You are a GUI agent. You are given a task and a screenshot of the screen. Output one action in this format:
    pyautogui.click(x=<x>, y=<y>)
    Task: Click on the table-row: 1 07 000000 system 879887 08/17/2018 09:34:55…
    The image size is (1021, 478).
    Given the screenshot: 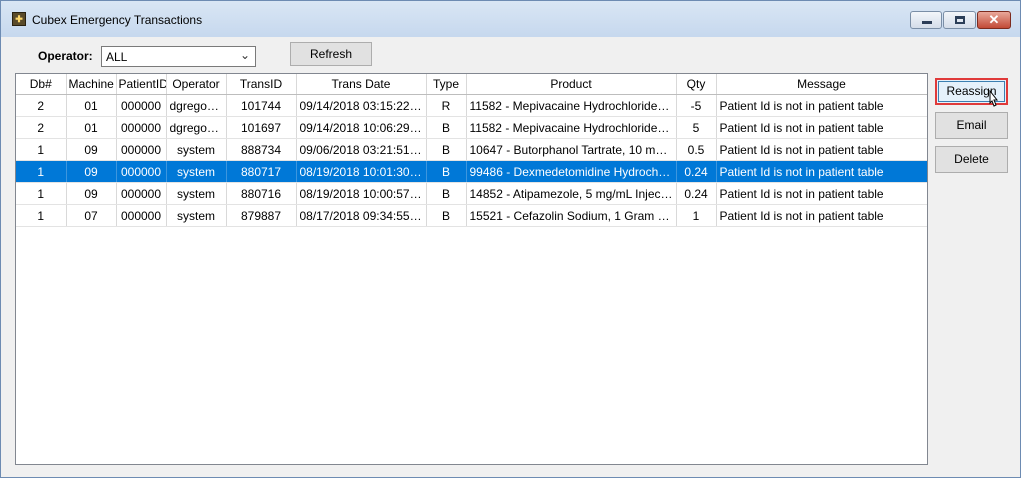 What is the action you would take?
    pyautogui.click(x=471, y=215)
    